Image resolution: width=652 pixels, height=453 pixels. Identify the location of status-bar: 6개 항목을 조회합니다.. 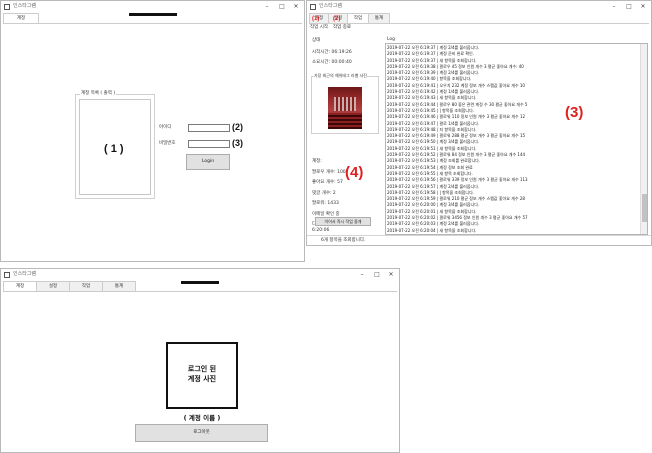
(479, 240).